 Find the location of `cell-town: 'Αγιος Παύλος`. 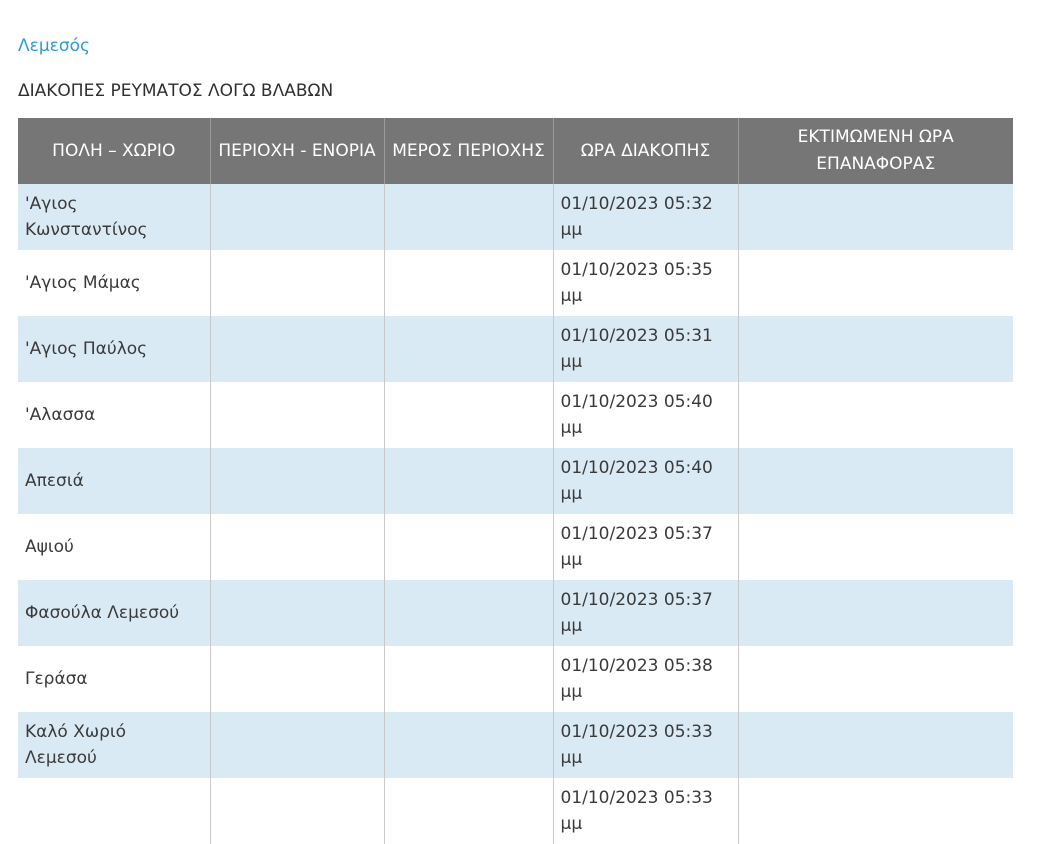

cell-town: 'Αγιος Παύλος is located at coordinates (114, 349).